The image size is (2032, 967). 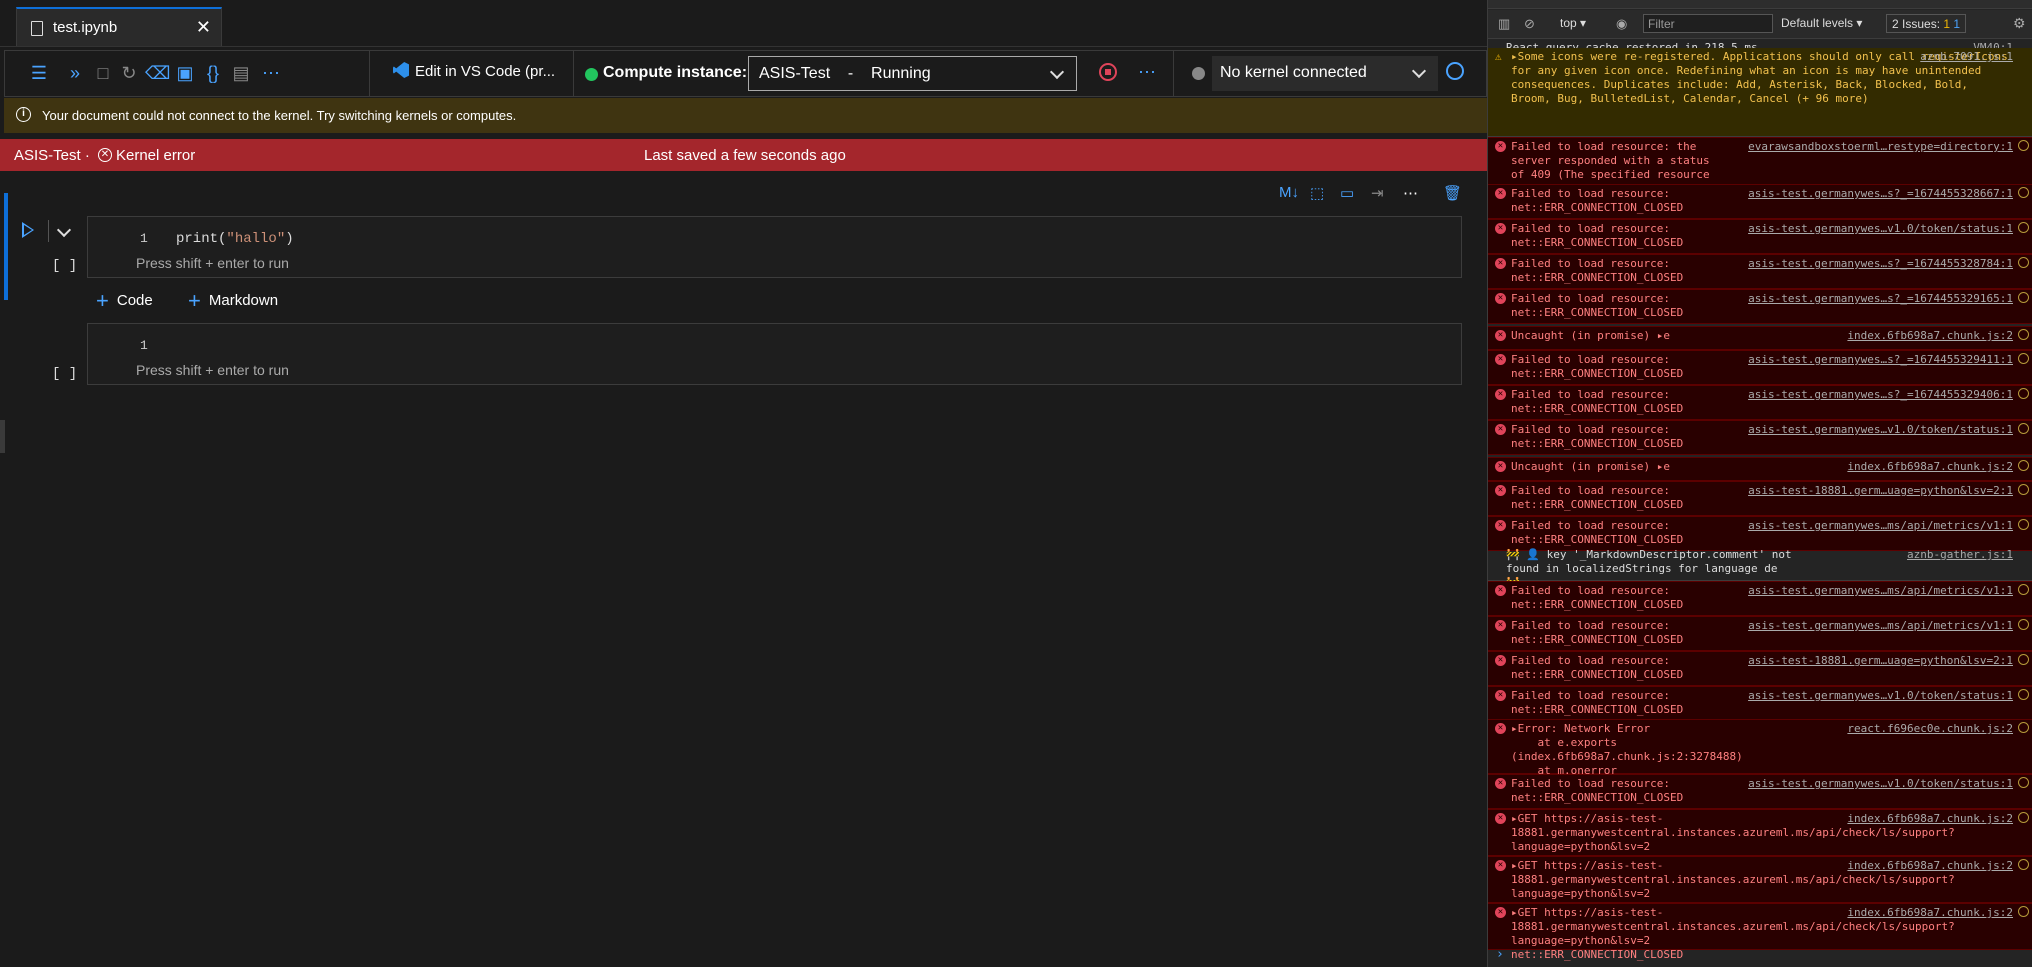 What do you see at coordinates (1573, 23) in the screenshot?
I see `context-select: top ▾` at bounding box center [1573, 23].